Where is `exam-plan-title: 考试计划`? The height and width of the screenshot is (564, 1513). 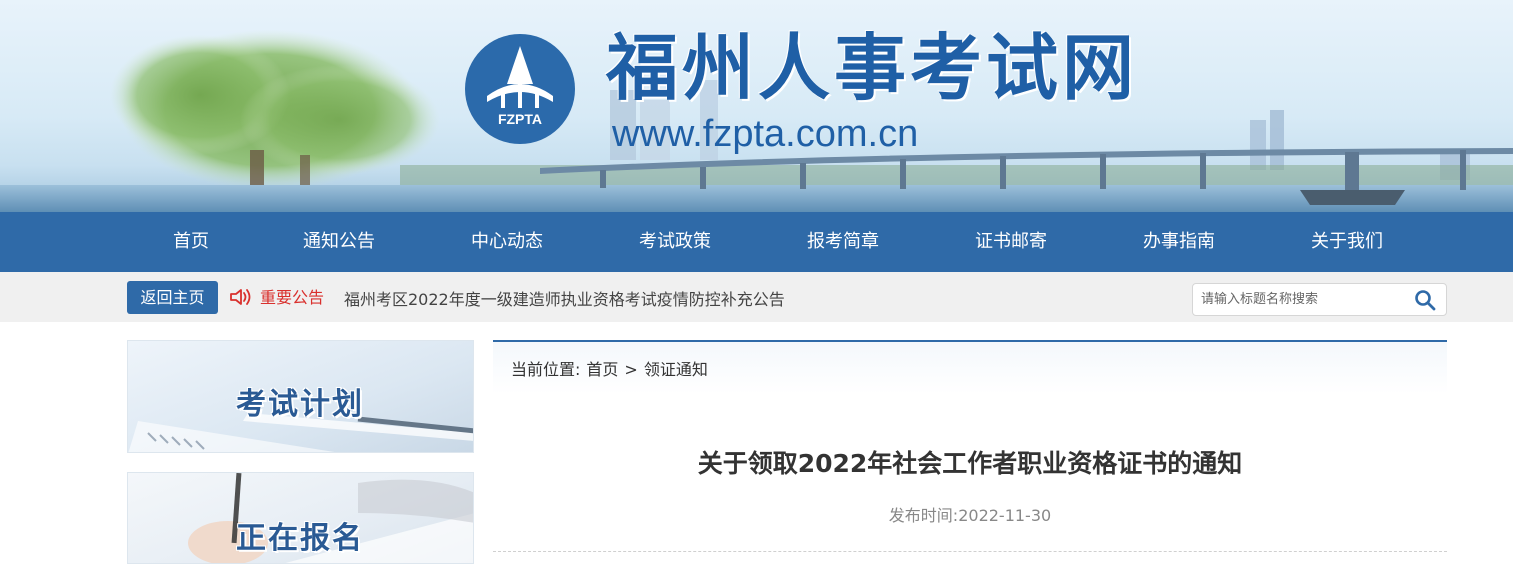 exam-plan-title: 考试计划 is located at coordinates (300, 404).